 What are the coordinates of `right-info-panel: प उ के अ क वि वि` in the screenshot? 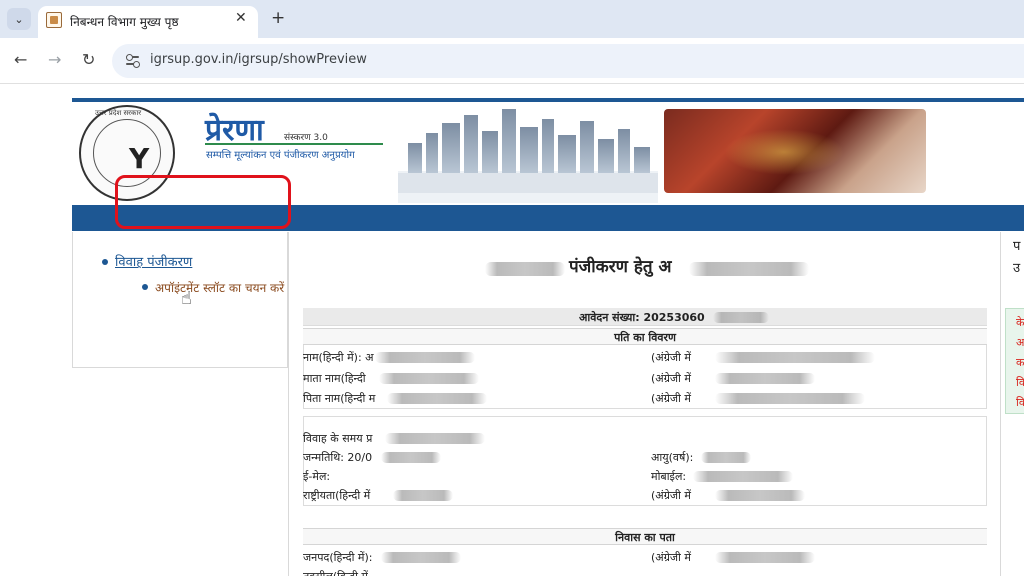 It's located at (1012, 404).